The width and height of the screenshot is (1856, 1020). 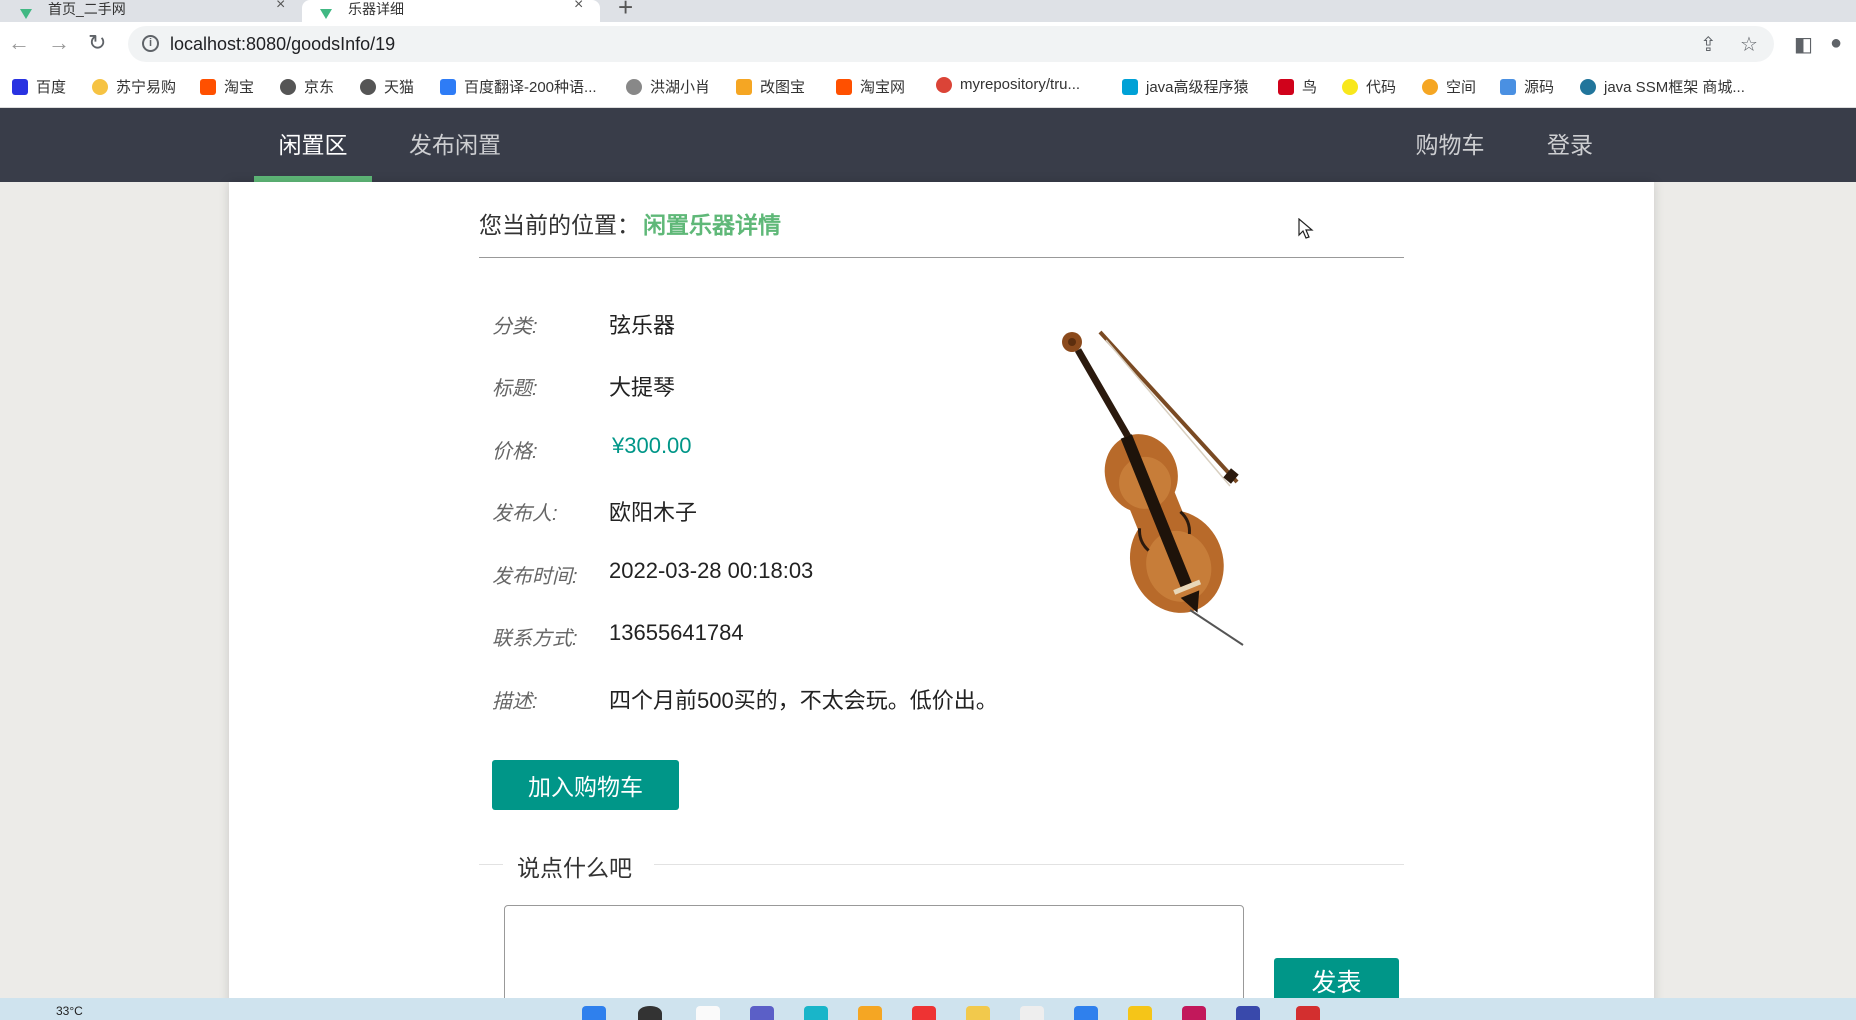 I want to click on field-value-category: 弦乐器, so click(x=642, y=325).